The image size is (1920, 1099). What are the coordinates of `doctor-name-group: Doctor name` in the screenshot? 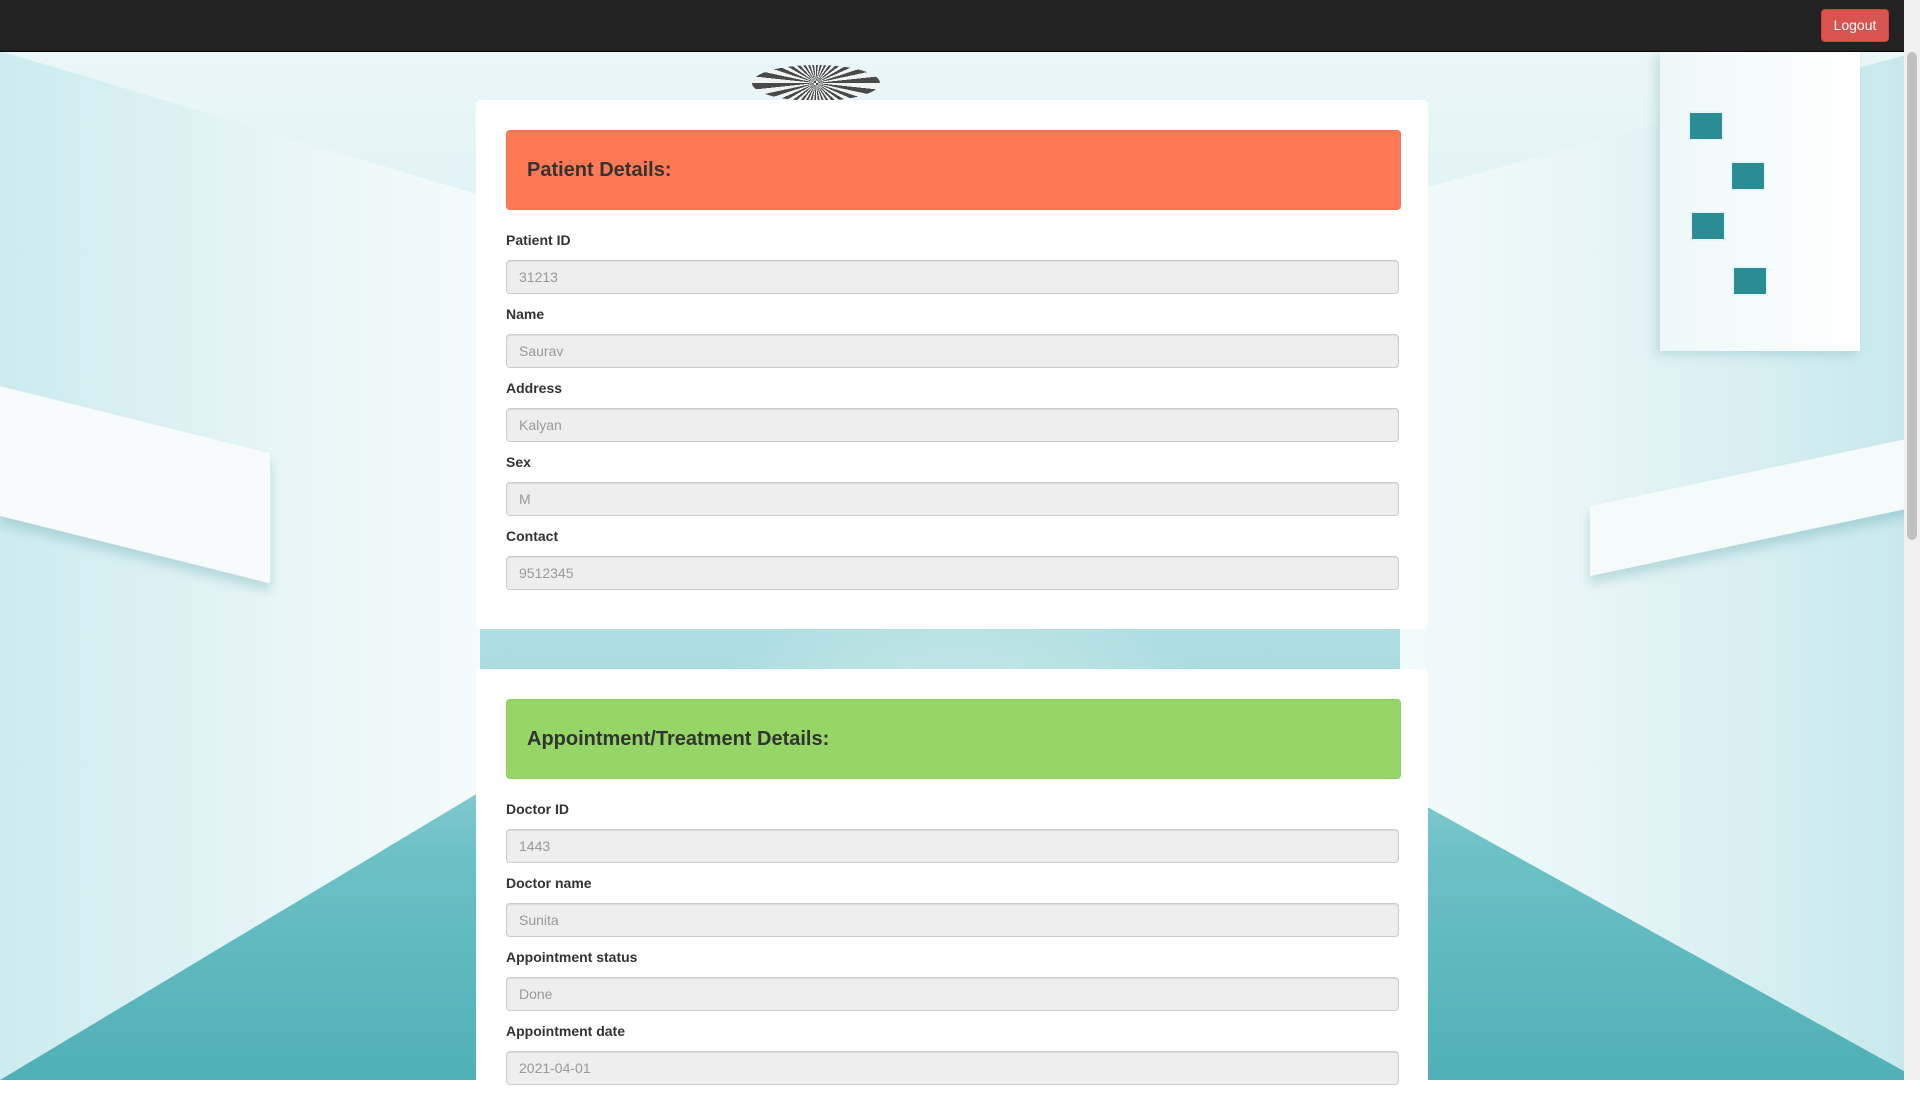 It's located at (952, 905).